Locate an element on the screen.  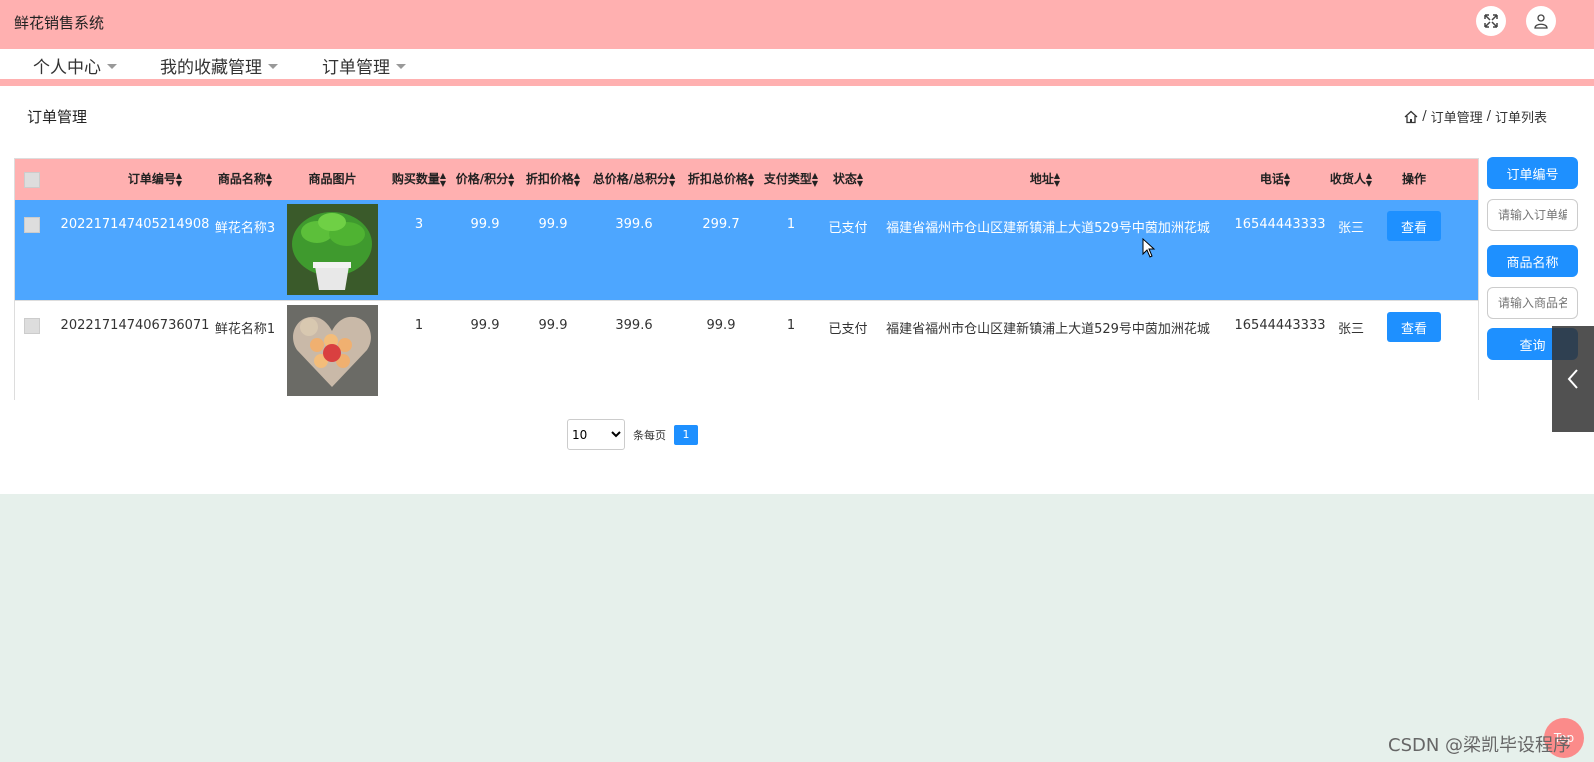
column-header: 收货人▲ ▼ is located at coordinates (1351, 179).